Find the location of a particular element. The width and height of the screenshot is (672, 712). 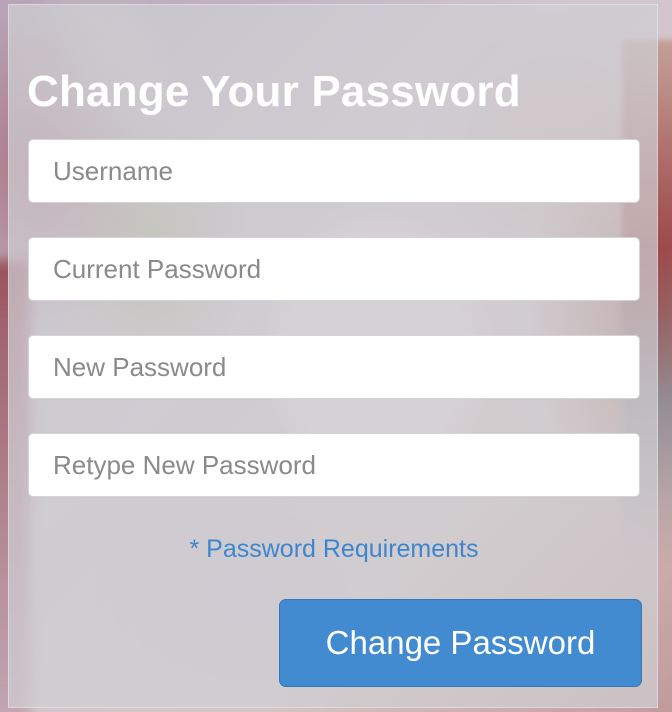

password-requirements-link: * Password Requirements is located at coordinates (334, 549).